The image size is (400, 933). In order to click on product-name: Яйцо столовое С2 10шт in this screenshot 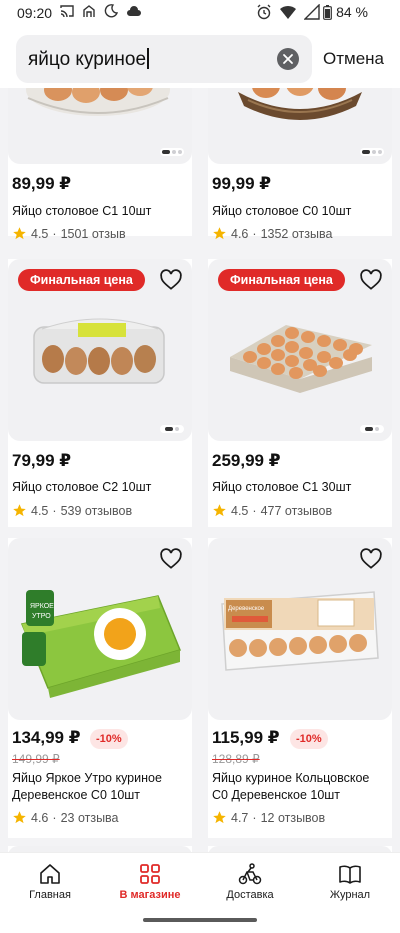, I will do `click(82, 487)`.